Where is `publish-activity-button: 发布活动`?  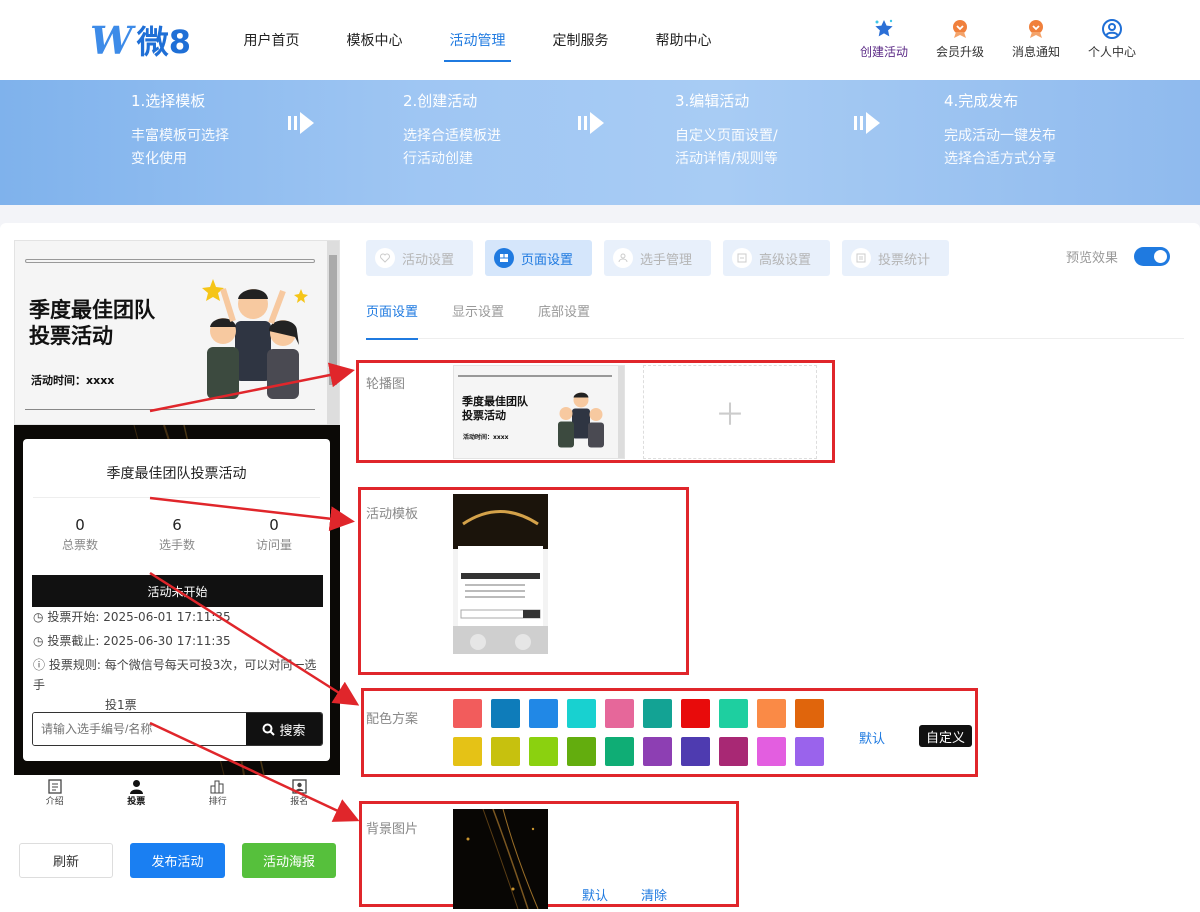
publish-activity-button: 发布活动 is located at coordinates (177, 860).